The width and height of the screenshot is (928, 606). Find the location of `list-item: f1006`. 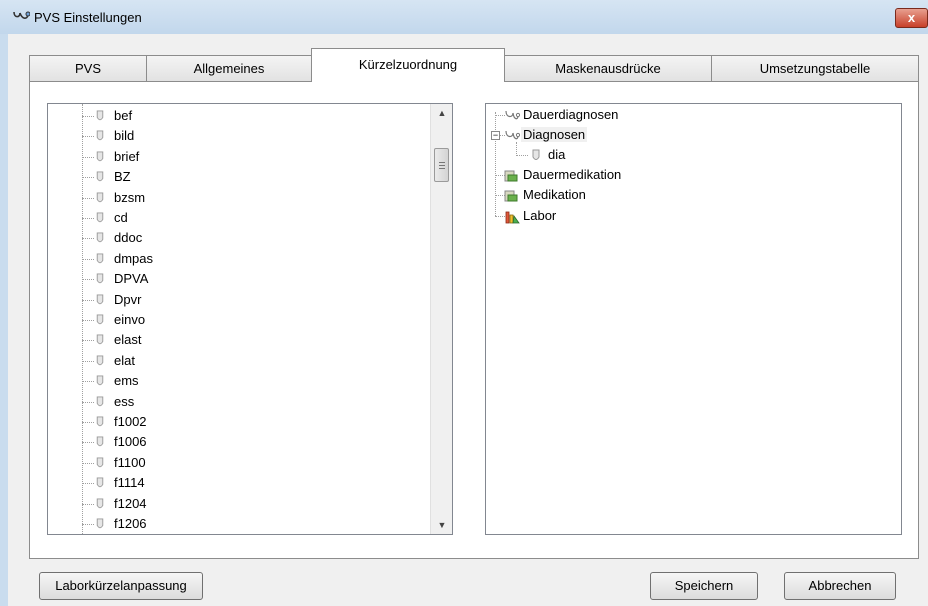

list-item: f1006 is located at coordinates (252, 442).